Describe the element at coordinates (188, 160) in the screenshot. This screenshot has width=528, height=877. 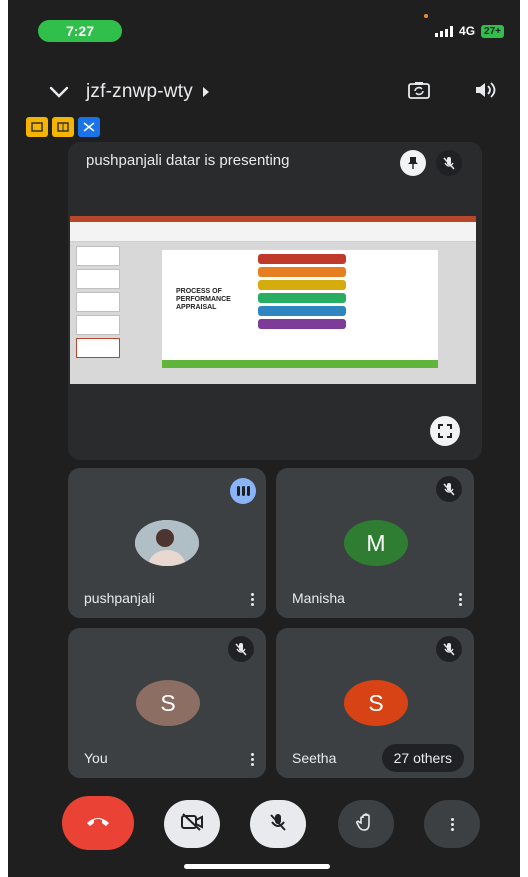
I see `presenting-label: pushpanjali datar is presenting` at that location.